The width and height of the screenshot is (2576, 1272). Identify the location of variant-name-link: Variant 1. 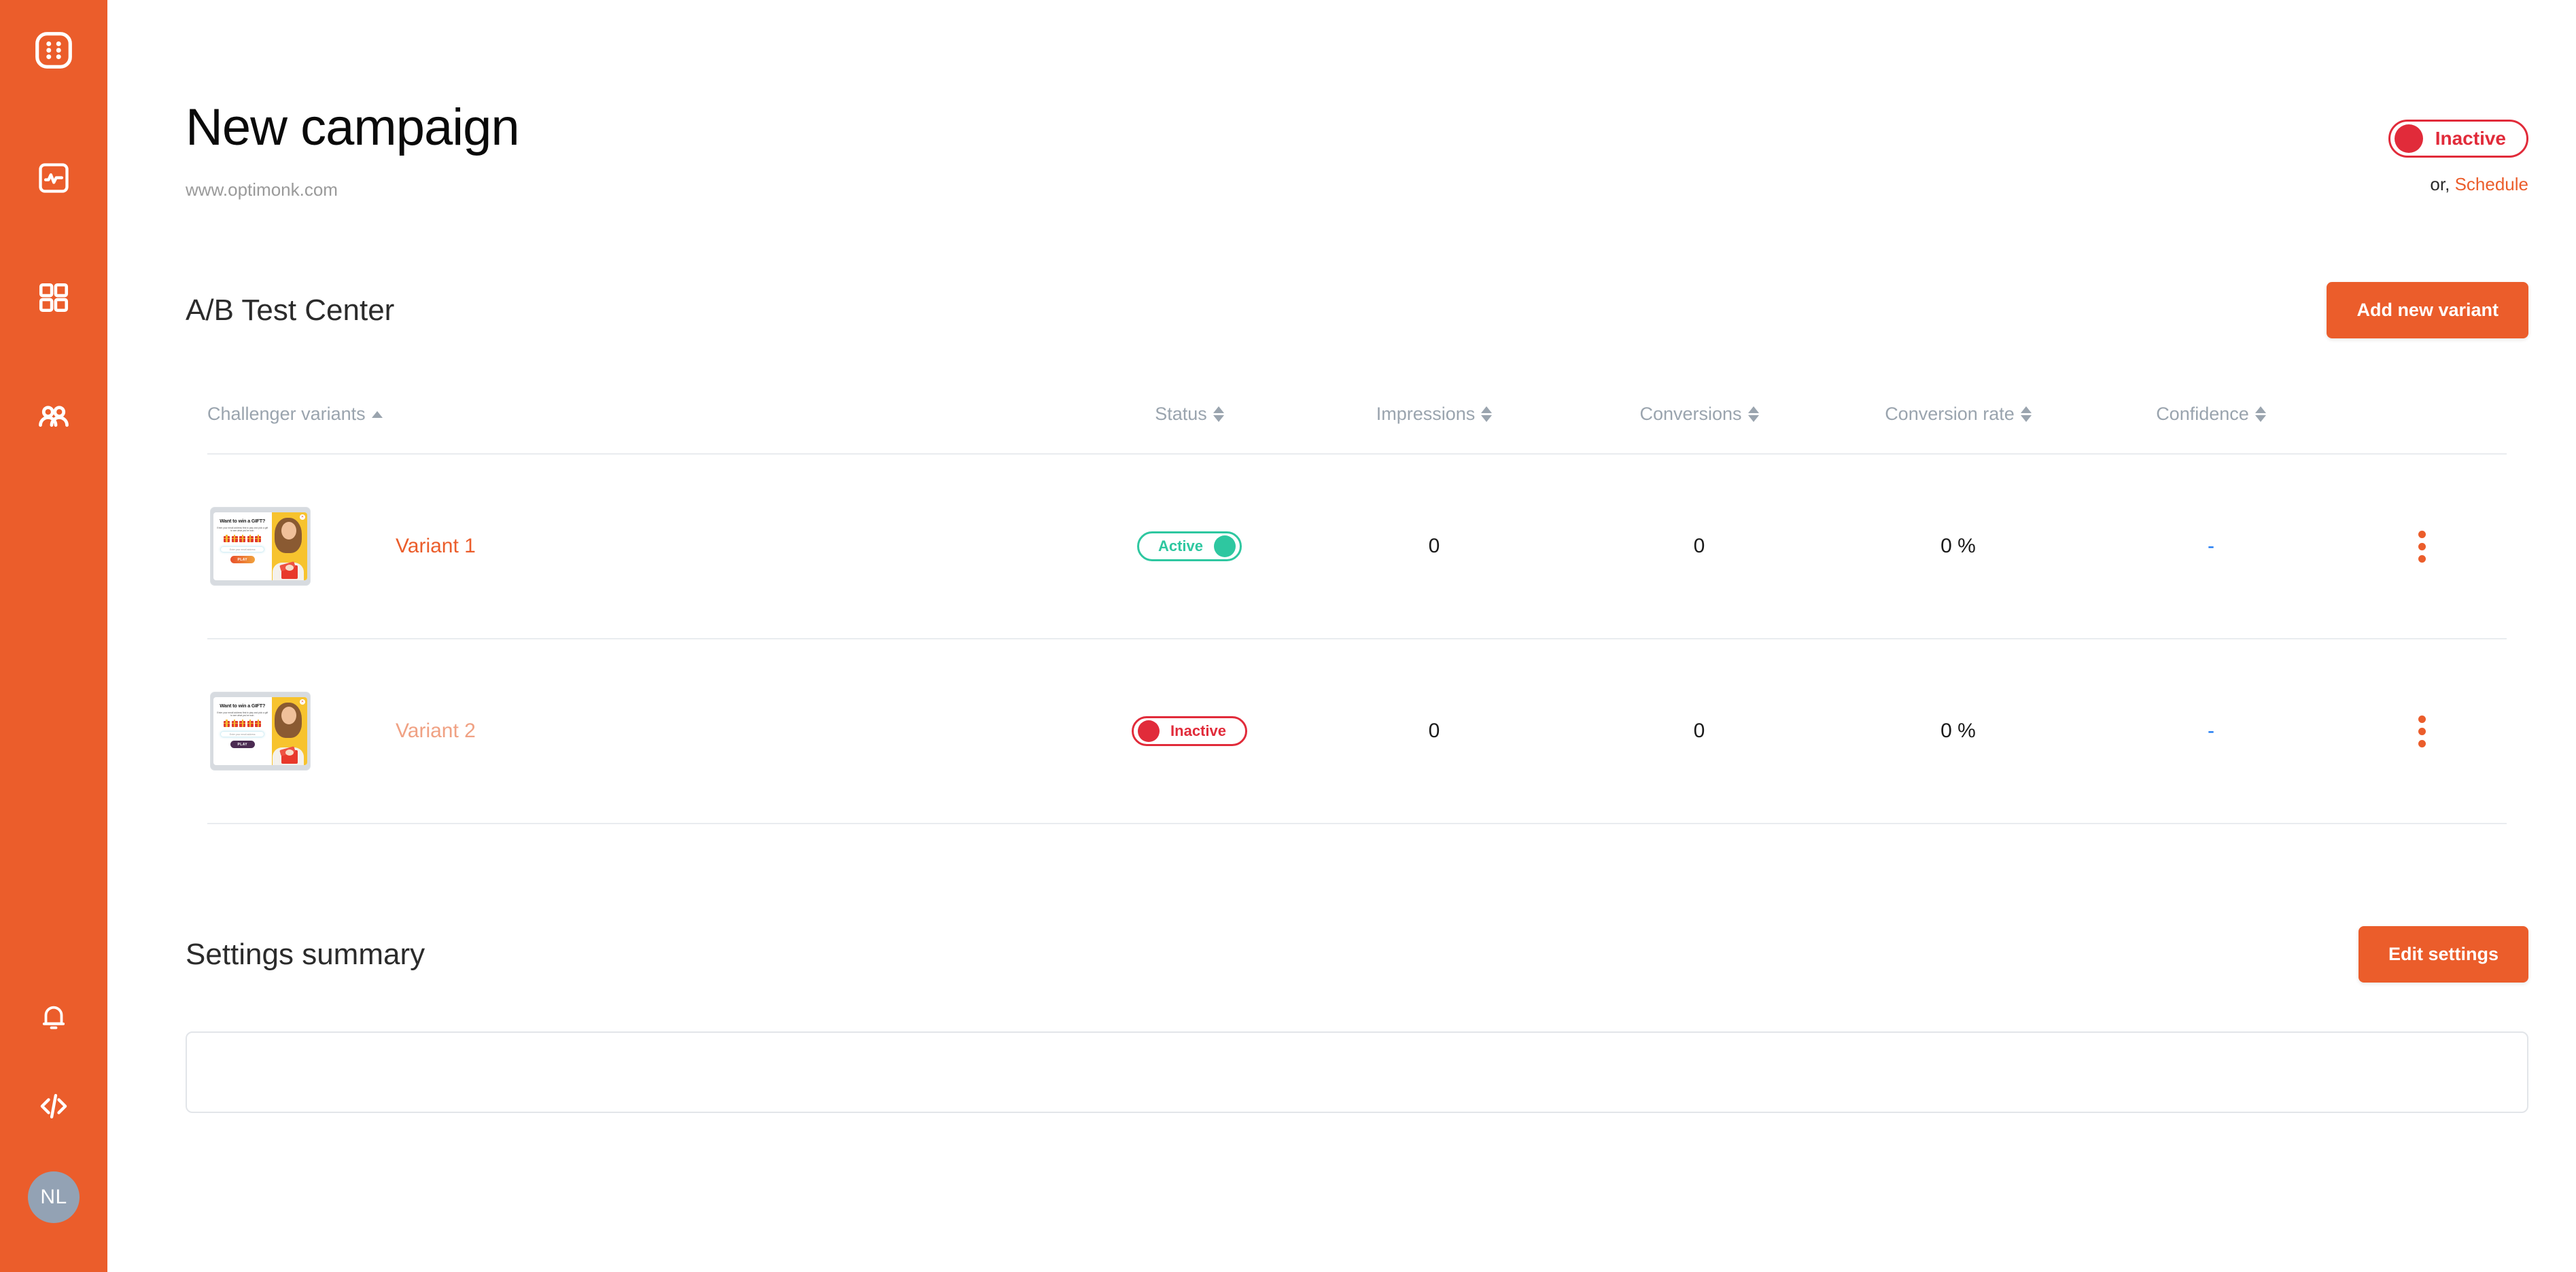
(436, 546).